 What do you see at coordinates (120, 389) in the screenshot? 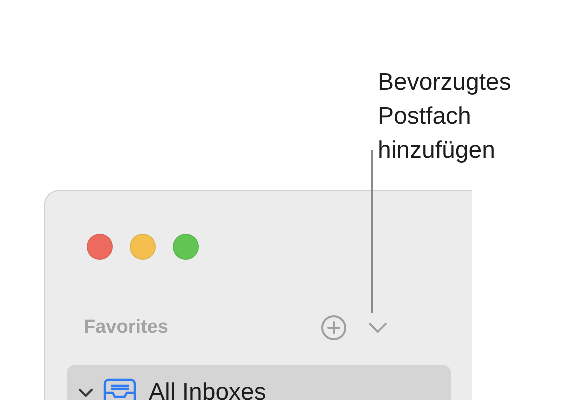
I see `inbox-tray-icon` at bounding box center [120, 389].